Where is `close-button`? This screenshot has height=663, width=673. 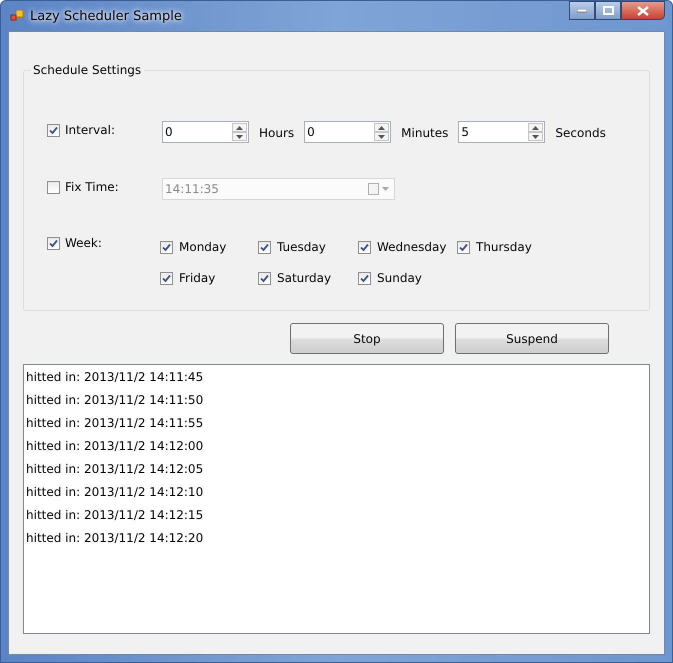
close-button is located at coordinates (643, 10).